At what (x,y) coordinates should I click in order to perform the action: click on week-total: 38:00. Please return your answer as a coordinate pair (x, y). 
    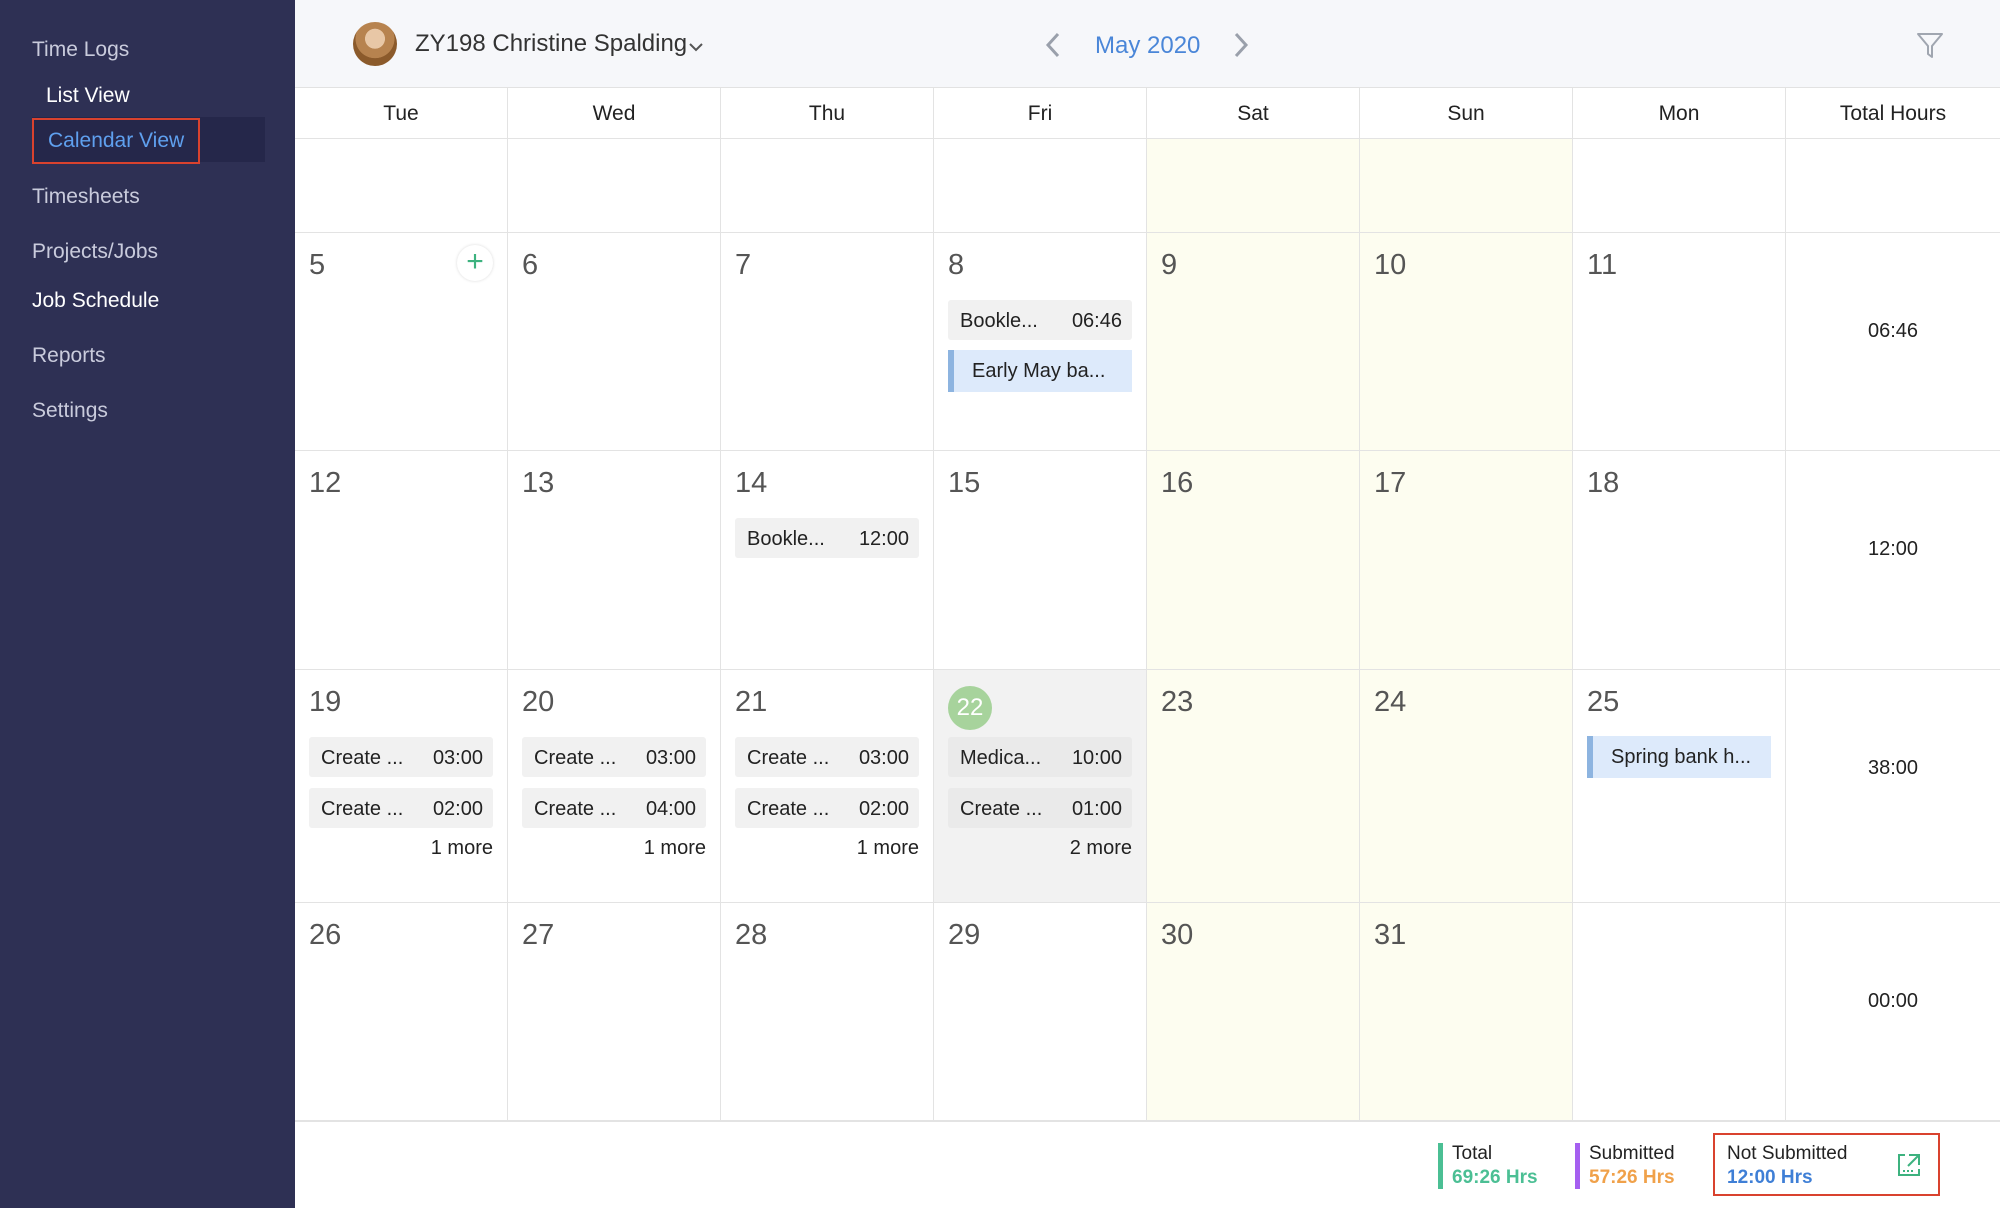
    Looking at the image, I should click on (1893, 786).